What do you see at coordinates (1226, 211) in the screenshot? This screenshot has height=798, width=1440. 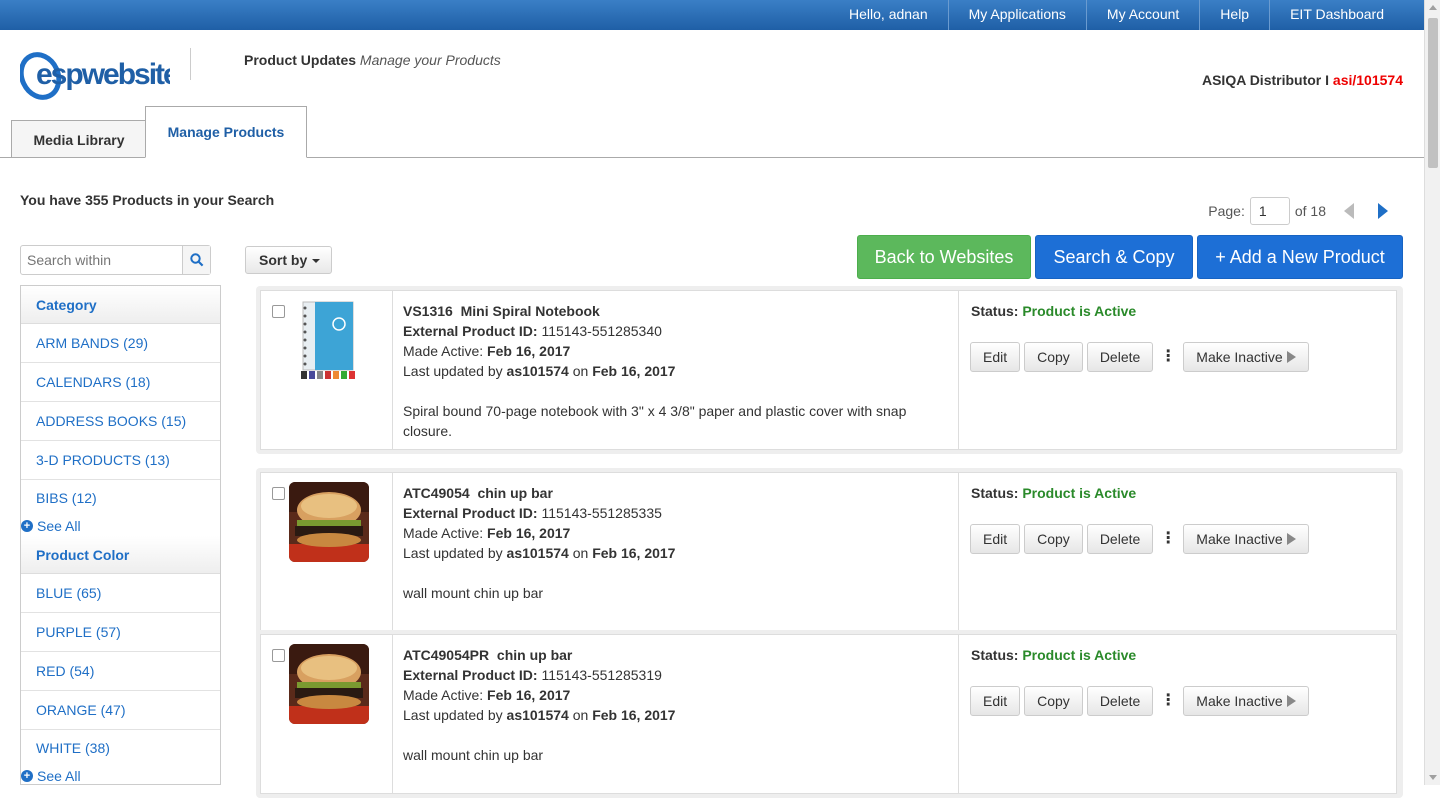 I see `page-label: Page:` at bounding box center [1226, 211].